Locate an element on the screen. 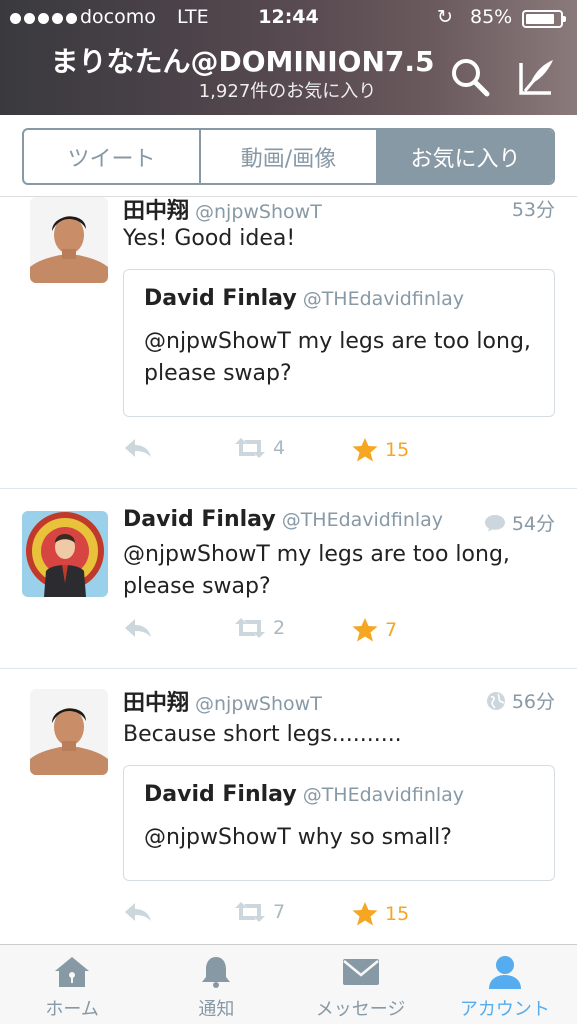 The image size is (577, 1024). compose-button is located at coordinates (537, 77).